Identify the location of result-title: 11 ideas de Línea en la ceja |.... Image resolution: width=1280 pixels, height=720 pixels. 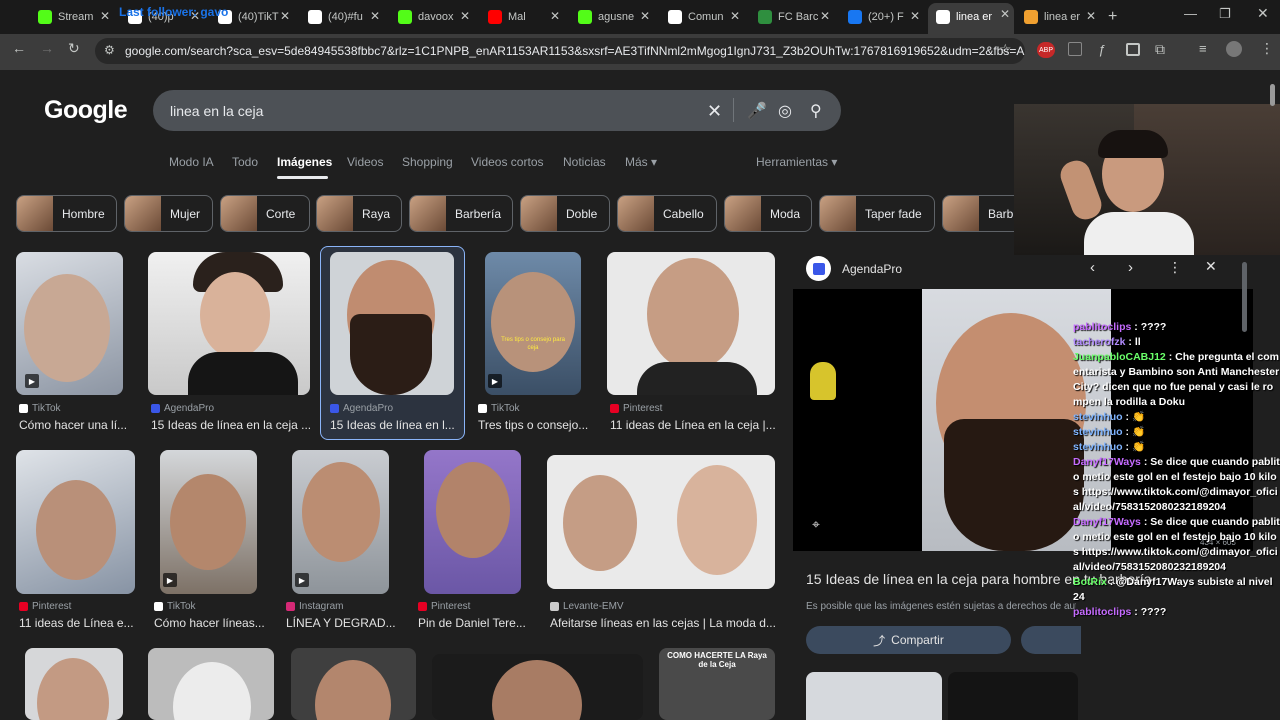
(692, 425).